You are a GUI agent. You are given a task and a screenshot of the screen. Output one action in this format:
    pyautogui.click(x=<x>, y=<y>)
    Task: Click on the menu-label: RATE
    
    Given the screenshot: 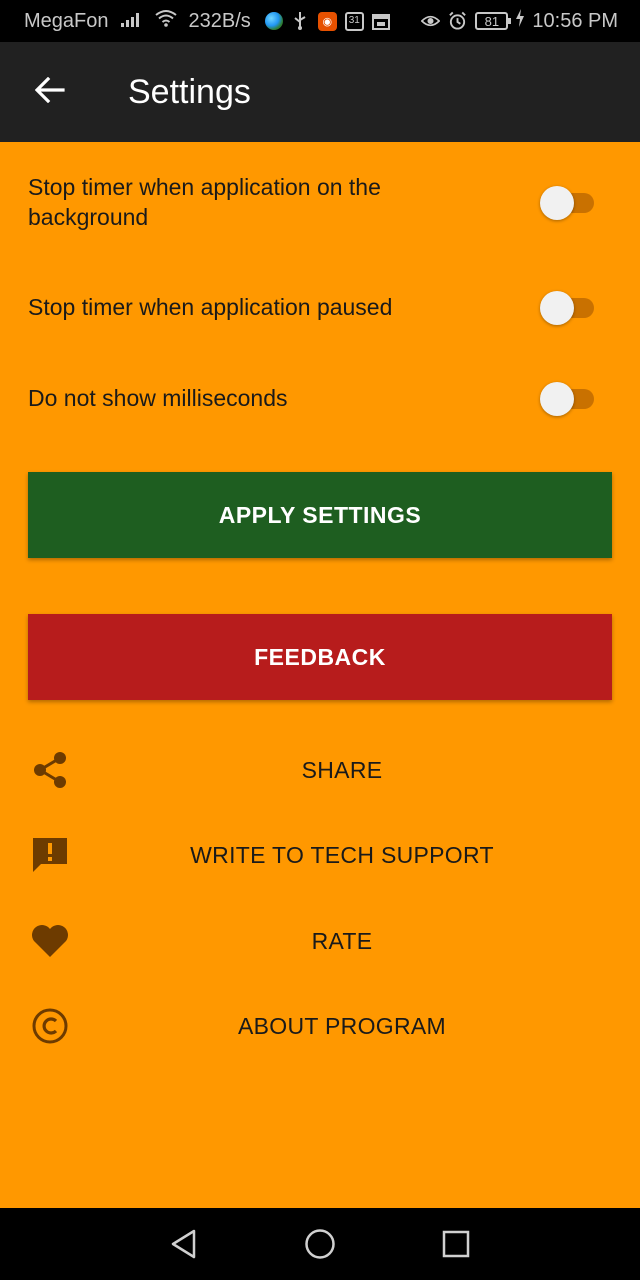 What is the action you would take?
    pyautogui.click(x=342, y=940)
    